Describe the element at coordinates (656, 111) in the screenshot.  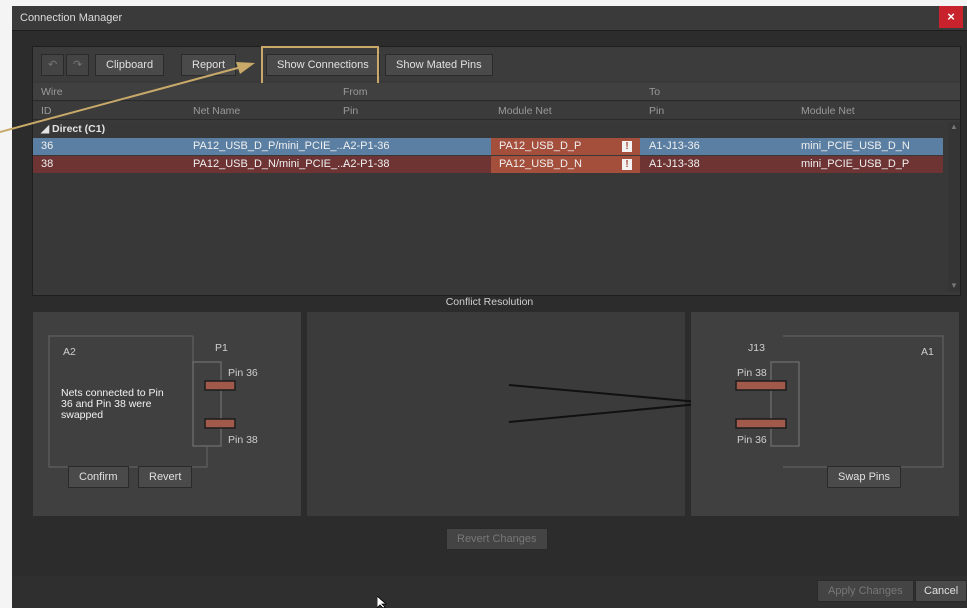
I see `col-to-pin: Pin` at that location.